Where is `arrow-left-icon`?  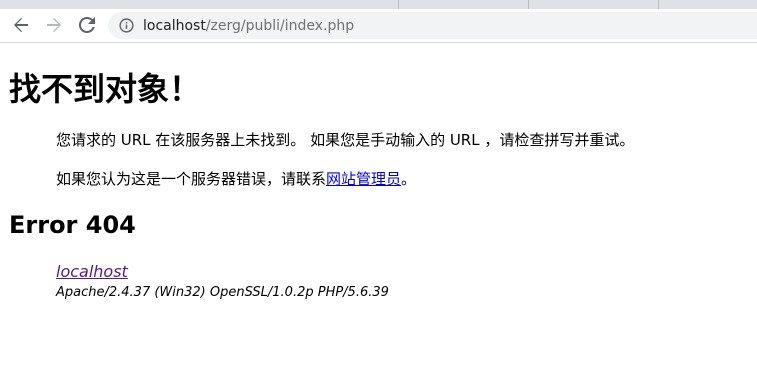
arrow-left-icon is located at coordinates (21, 25).